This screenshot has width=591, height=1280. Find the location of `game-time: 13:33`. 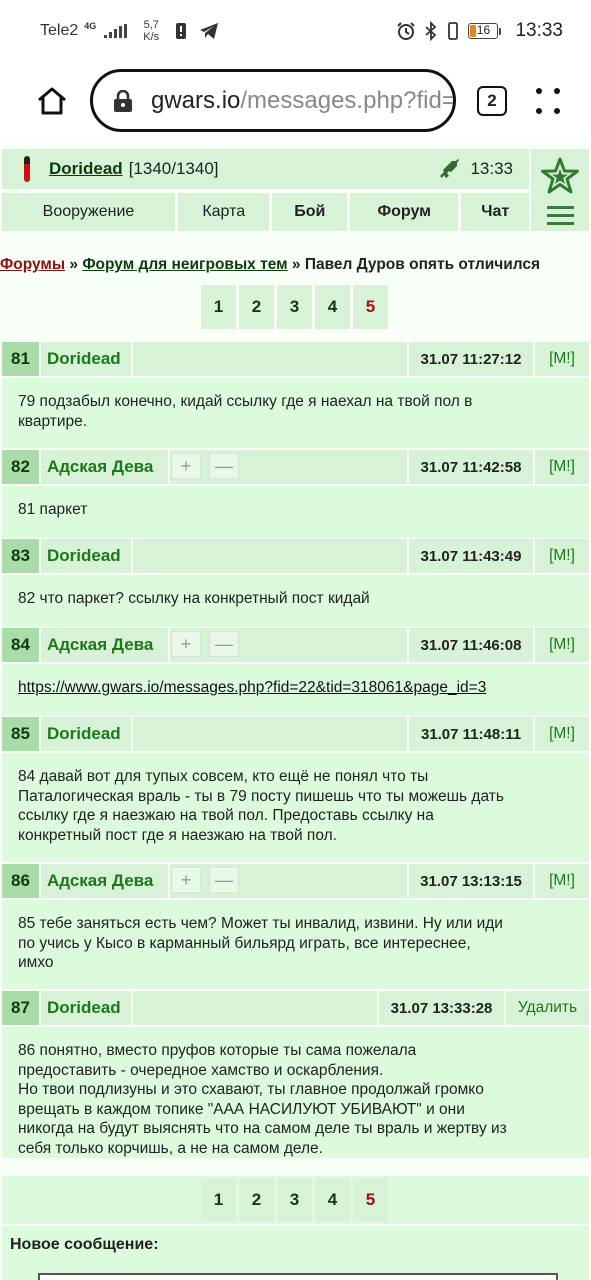

game-time: 13:33 is located at coordinates (491, 168).